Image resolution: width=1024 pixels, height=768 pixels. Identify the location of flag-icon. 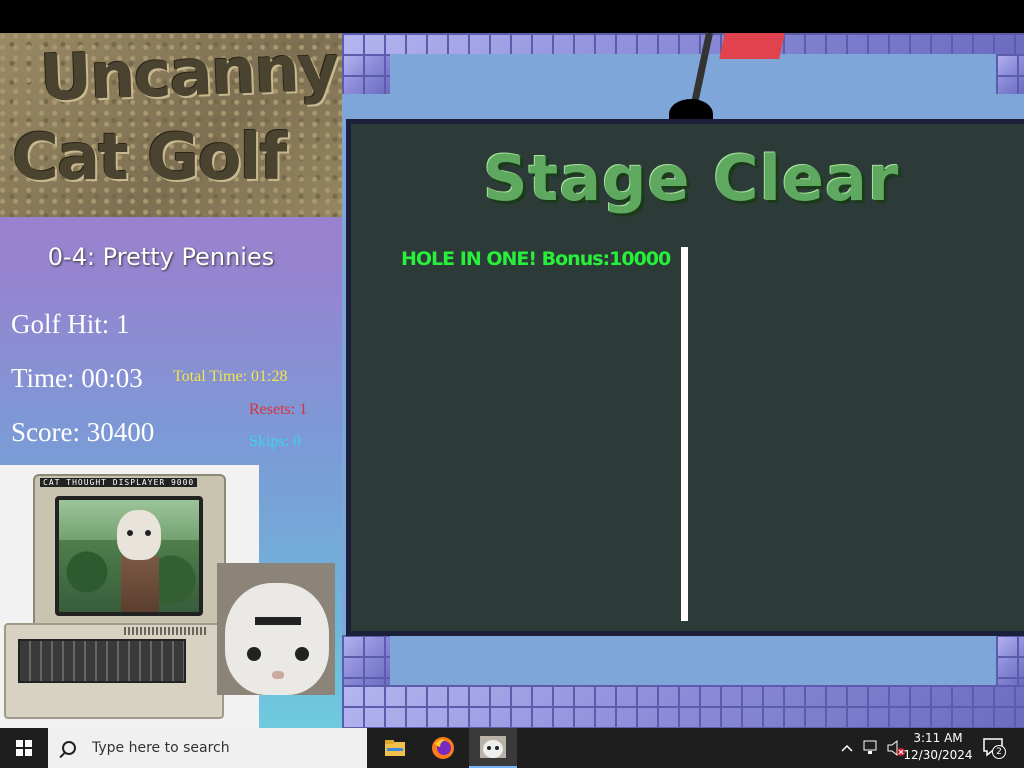
(752, 46).